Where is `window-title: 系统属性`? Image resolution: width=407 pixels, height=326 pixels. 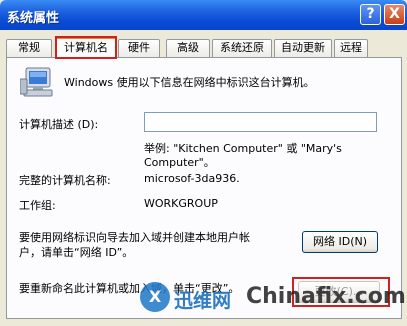
window-title: 系统属性 is located at coordinates (33, 18).